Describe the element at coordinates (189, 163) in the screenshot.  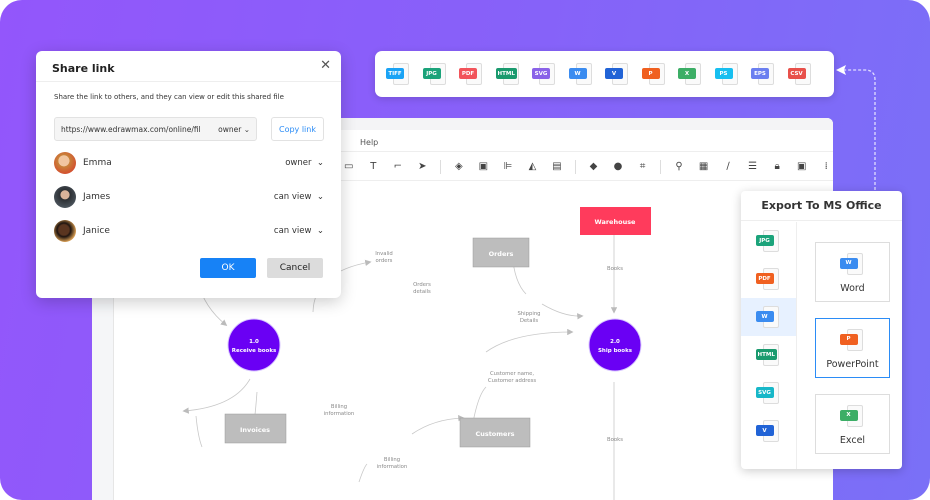
I see `user-row: Emma owner ⌄` at that location.